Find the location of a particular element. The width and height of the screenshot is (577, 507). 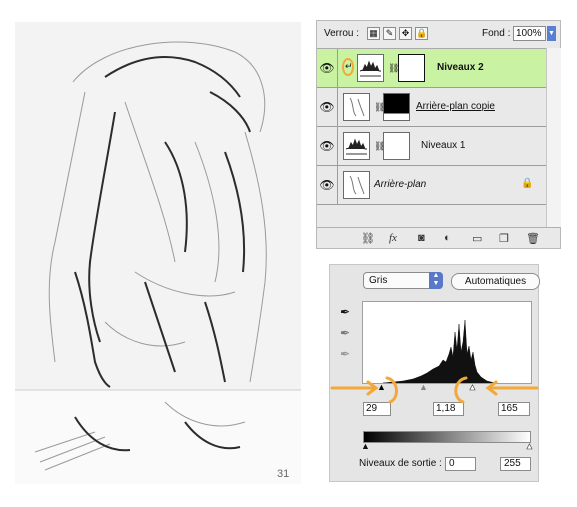

opacity-field: 100% is located at coordinates (529, 33).